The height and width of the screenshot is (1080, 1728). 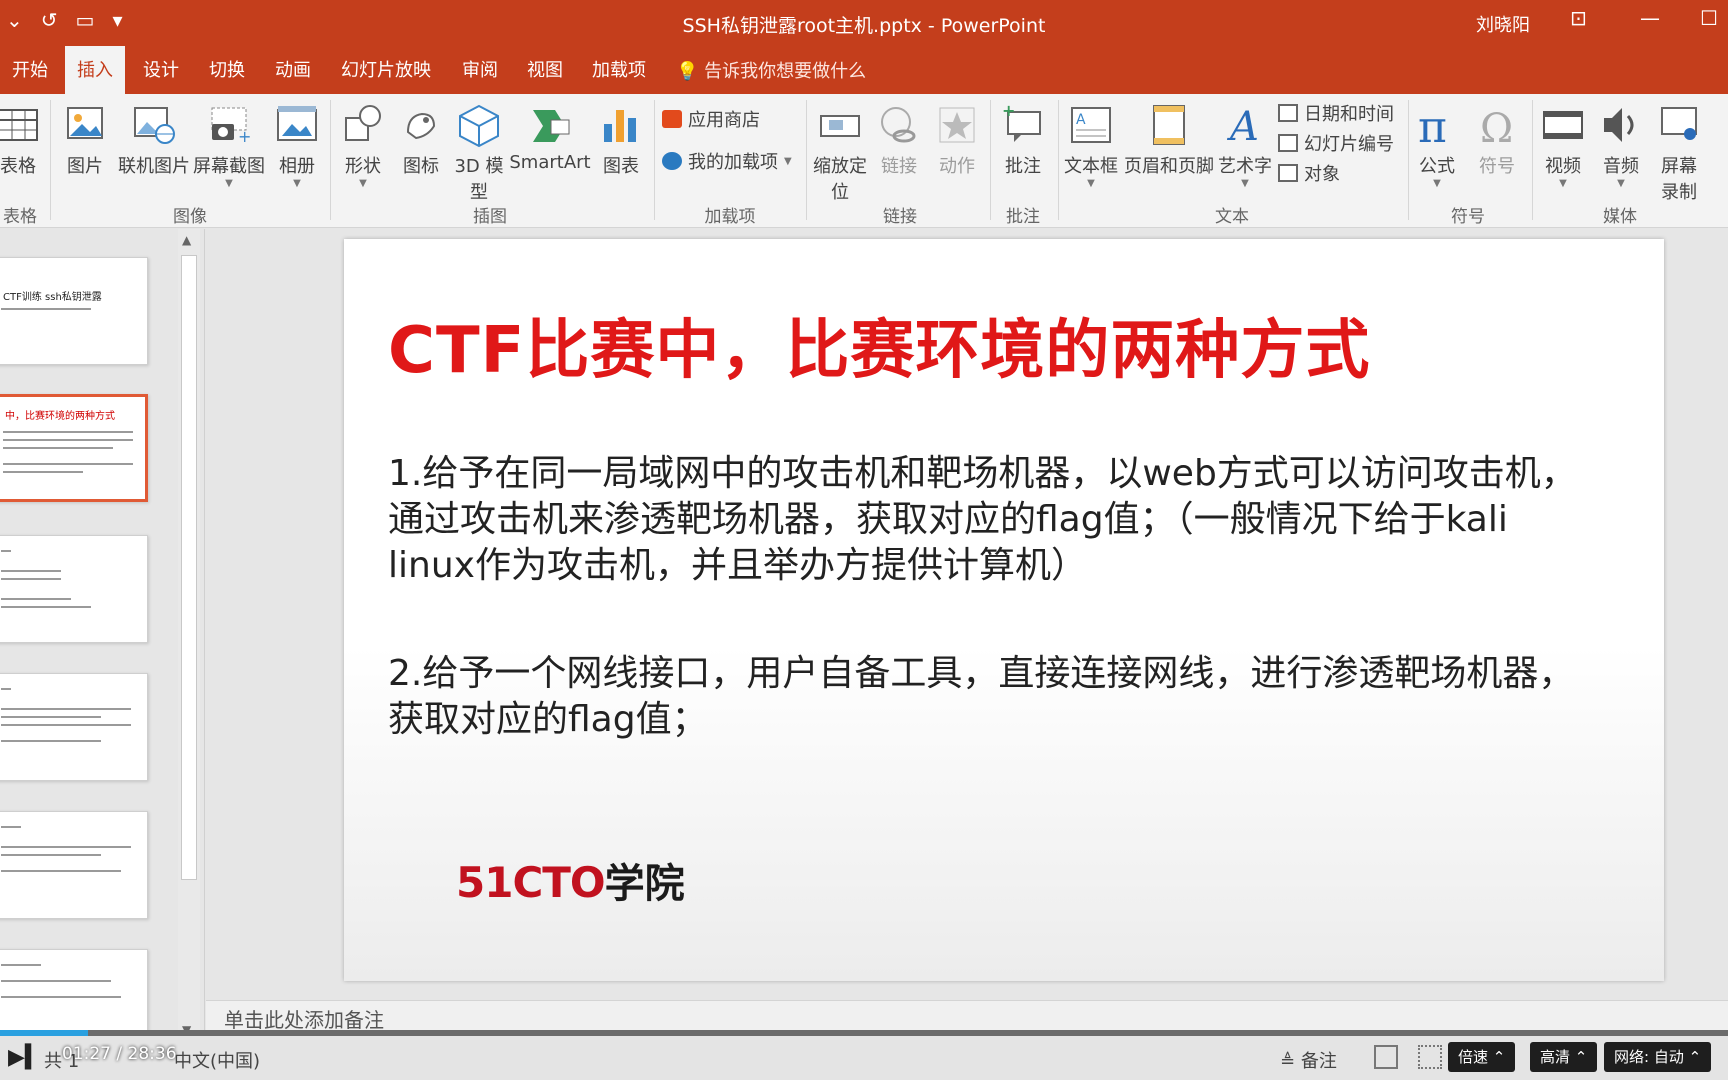 I want to click on tab-view: 视图, so click(x=545, y=70).